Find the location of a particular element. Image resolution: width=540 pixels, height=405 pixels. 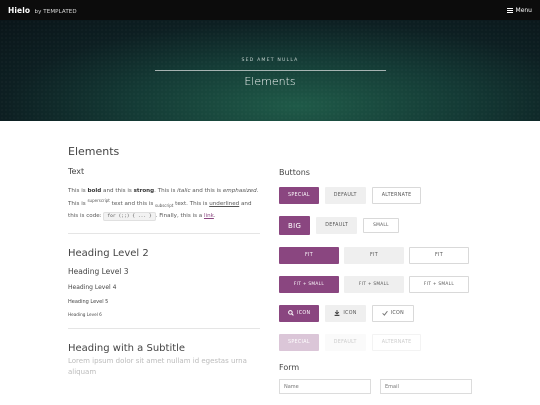

form-inputs is located at coordinates (376, 386).